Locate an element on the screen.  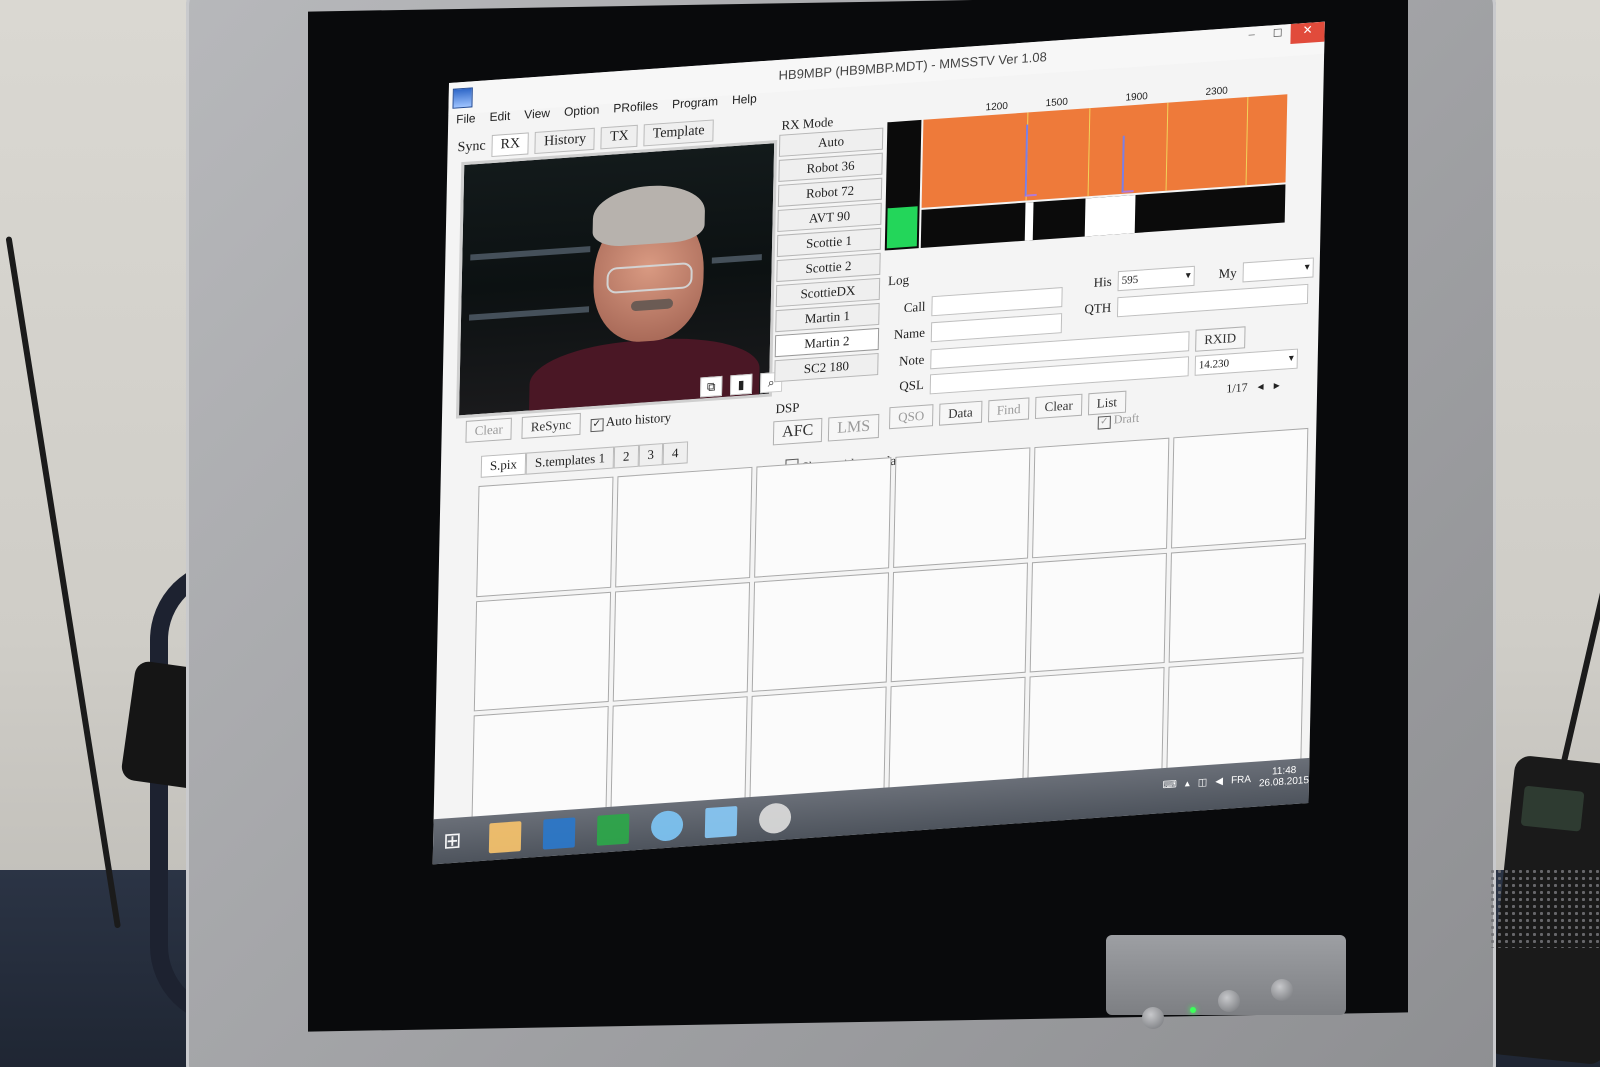
mode-robot-72: Robot 72 is located at coordinates (830, 192).